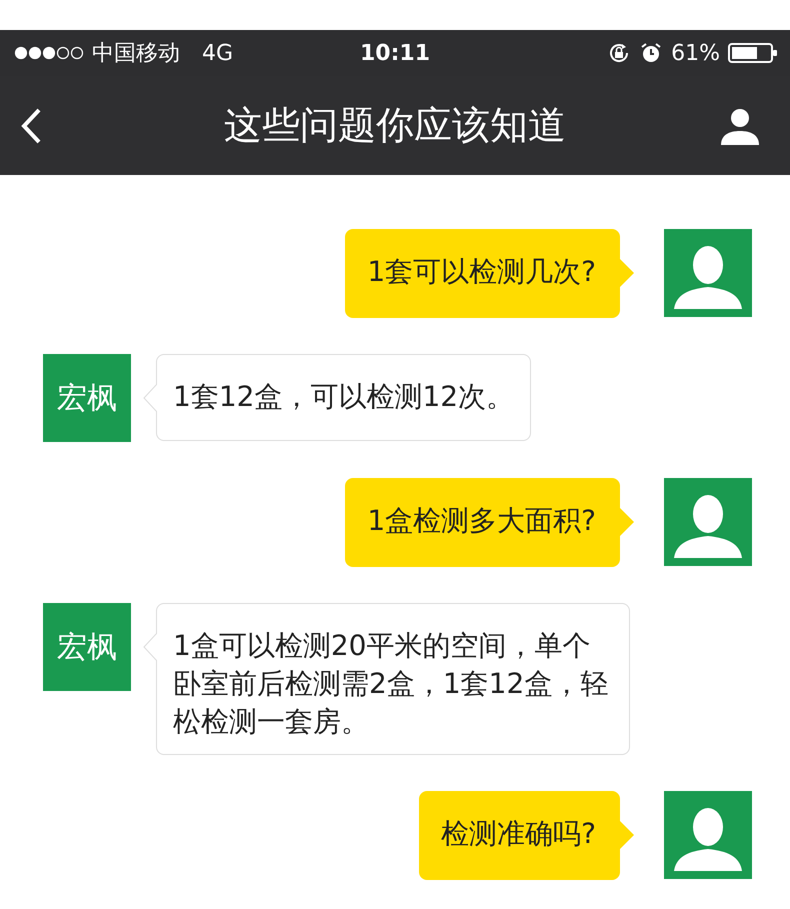 This screenshot has width=790, height=909. Describe the element at coordinates (651, 53) in the screenshot. I see `alarm-icon` at that location.